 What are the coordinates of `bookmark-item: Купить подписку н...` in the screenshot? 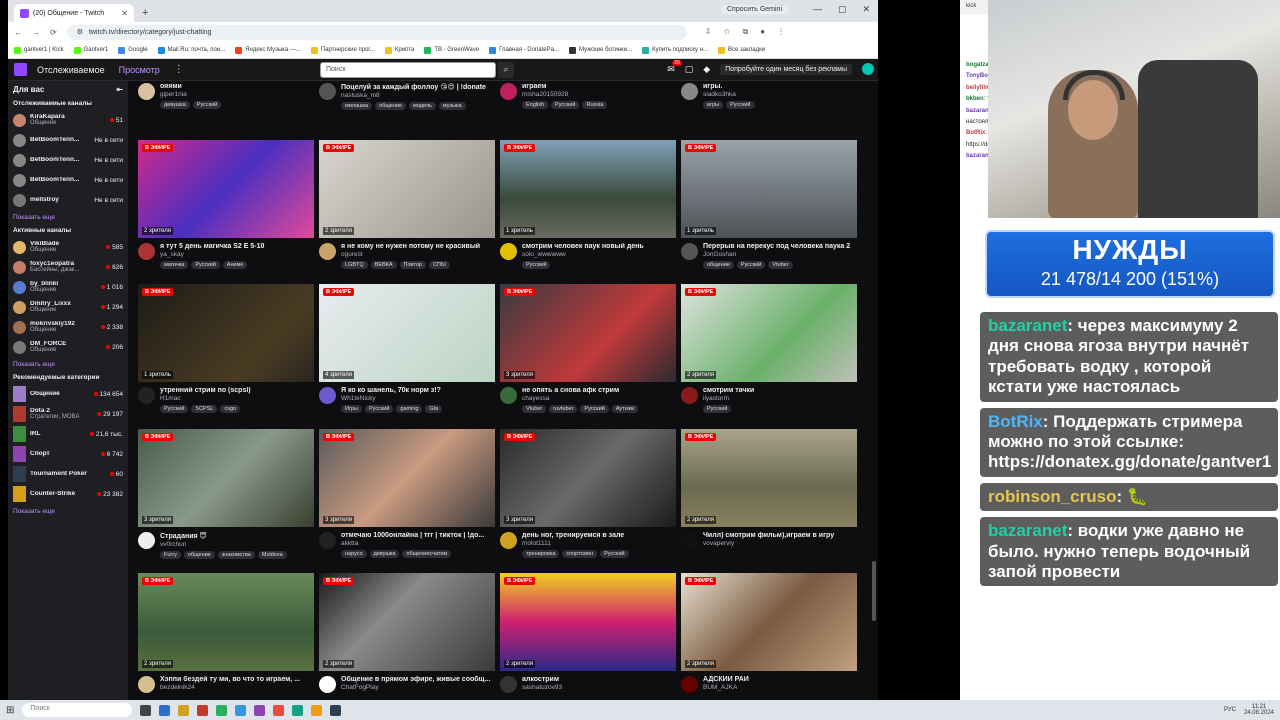 It's located at (675, 50).